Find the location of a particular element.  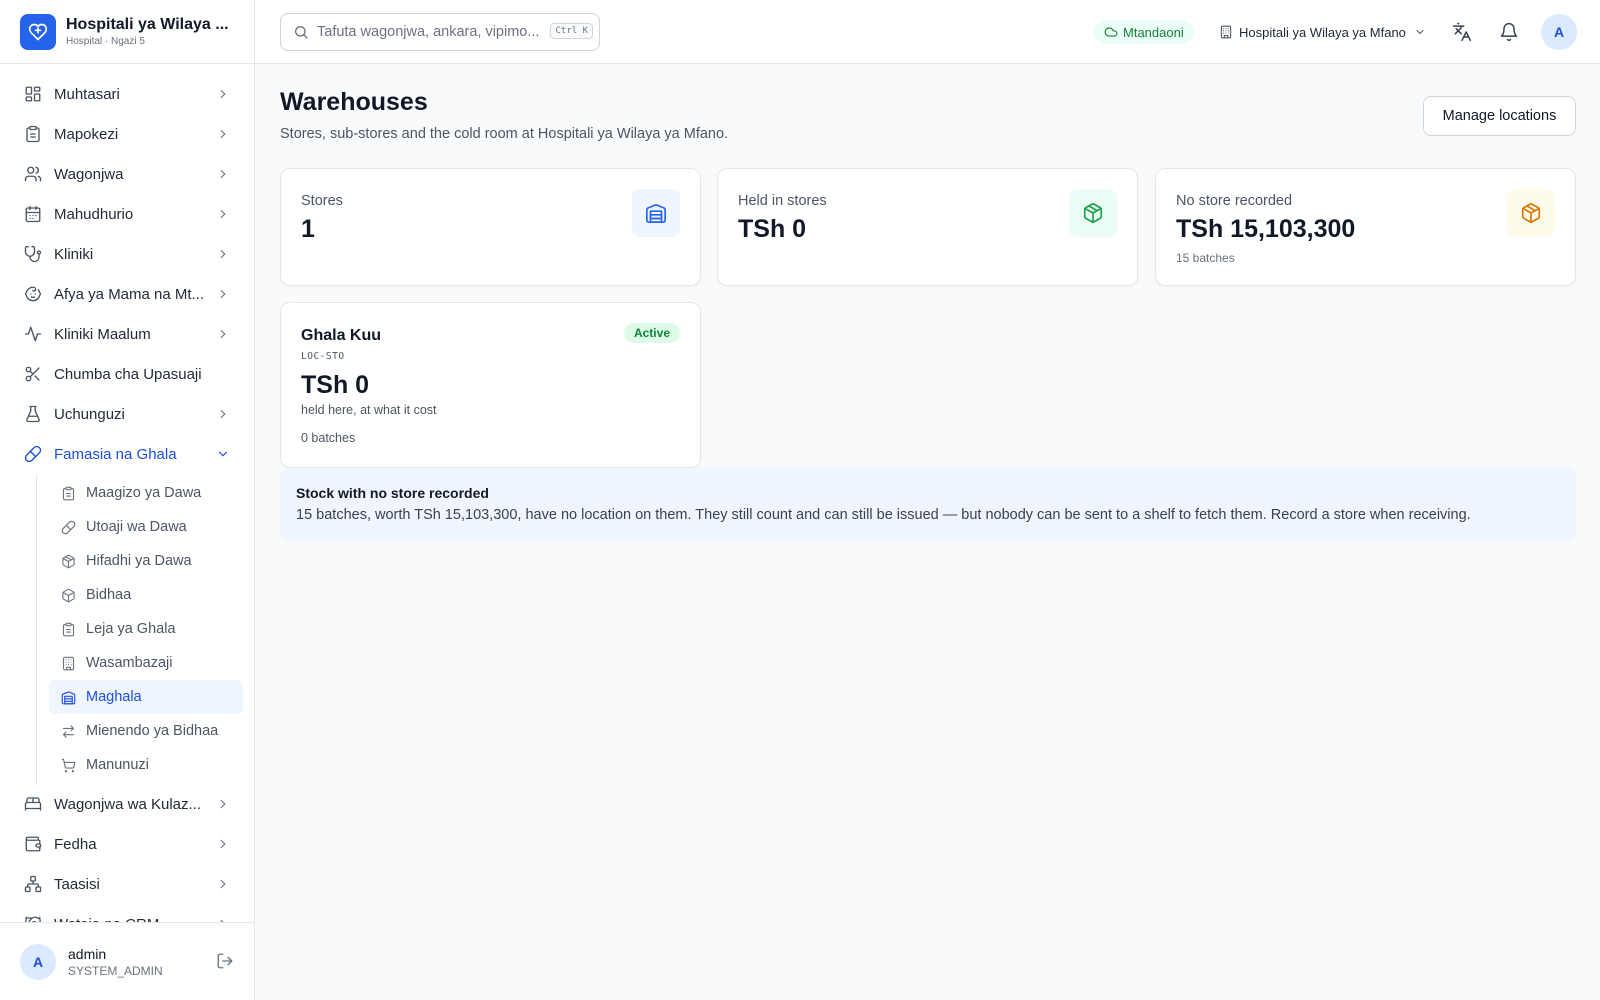

user-role: SYSTEM_ADMIN is located at coordinates (115, 970).